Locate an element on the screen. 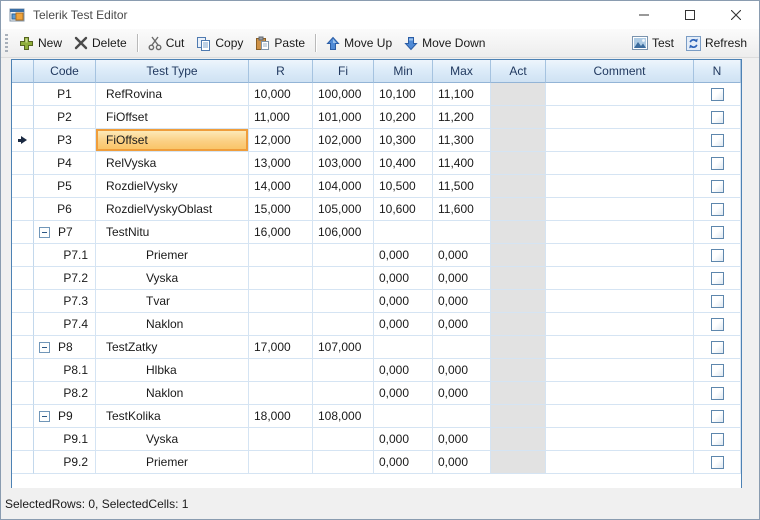  move-down-button: Move Down is located at coordinates (444, 43).